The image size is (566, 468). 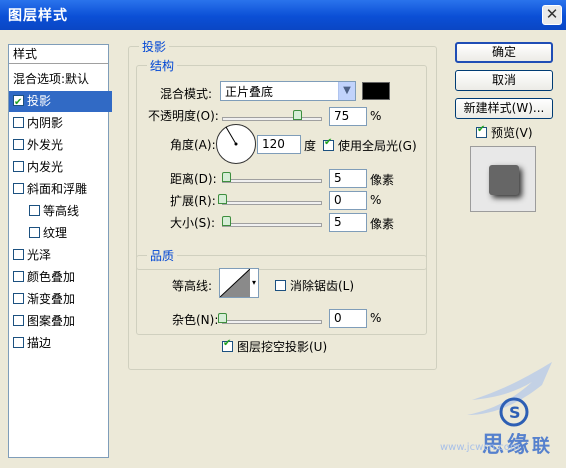 I want to click on distance-input: 5, so click(x=348, y=178).